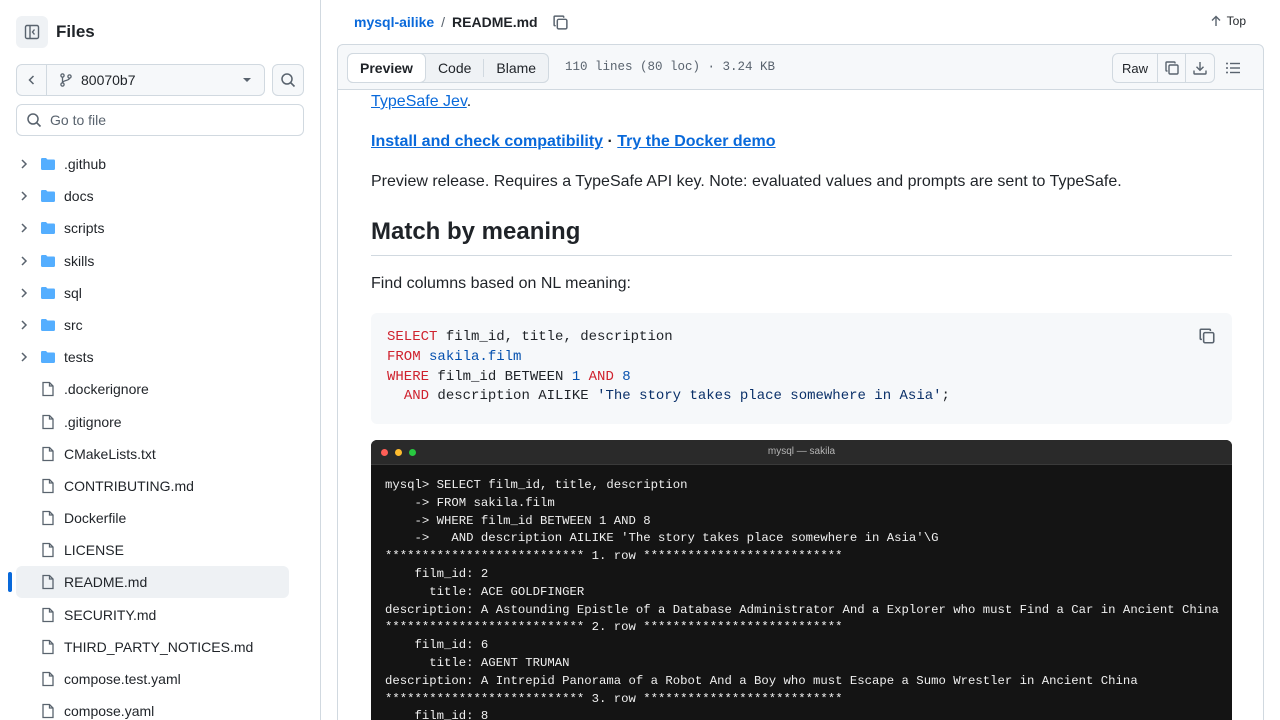 Image resolution: width=1280 pixels, height=720 pixels. What do you see at coordinates (110, 614) in the screenshot?
I see `tree-item-label: SECURITY.md` at bounding box center [110, 614].